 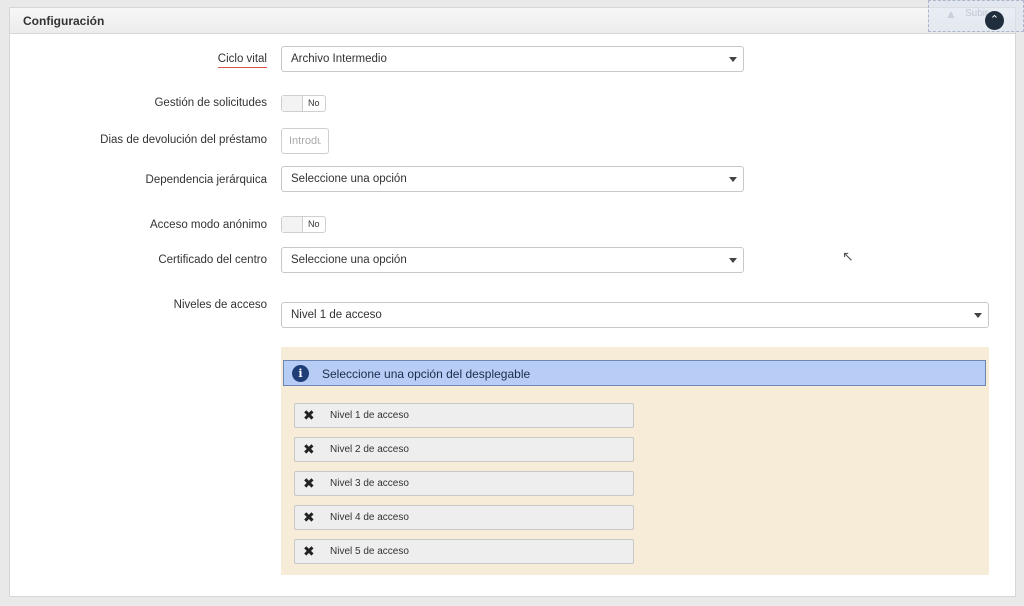 I want to click on info-banner: i Seleccione una opción del desplegable, so click(x=634, y=373).